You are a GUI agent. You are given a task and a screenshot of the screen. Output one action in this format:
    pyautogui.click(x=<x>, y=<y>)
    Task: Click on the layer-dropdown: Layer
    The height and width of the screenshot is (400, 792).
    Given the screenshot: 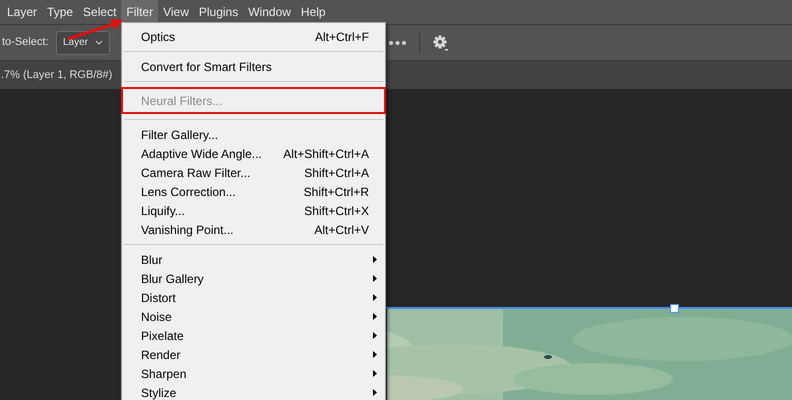 What is the action you would take?
    pyautogui.click(x=83, y=42)
    